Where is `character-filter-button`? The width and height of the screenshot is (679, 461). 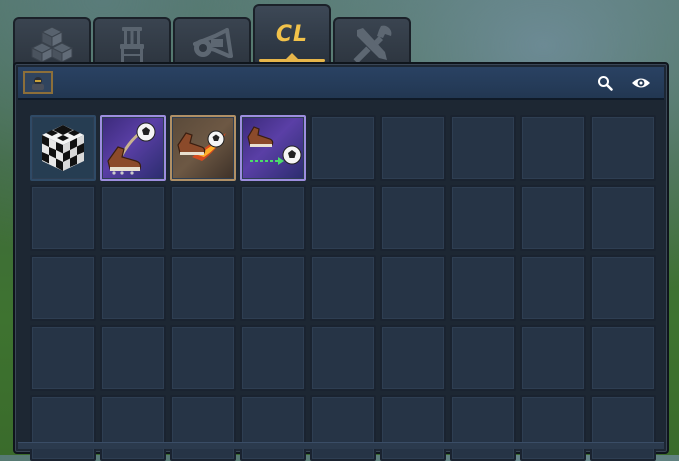
character-filter-button is located at coordinates (38, 82).